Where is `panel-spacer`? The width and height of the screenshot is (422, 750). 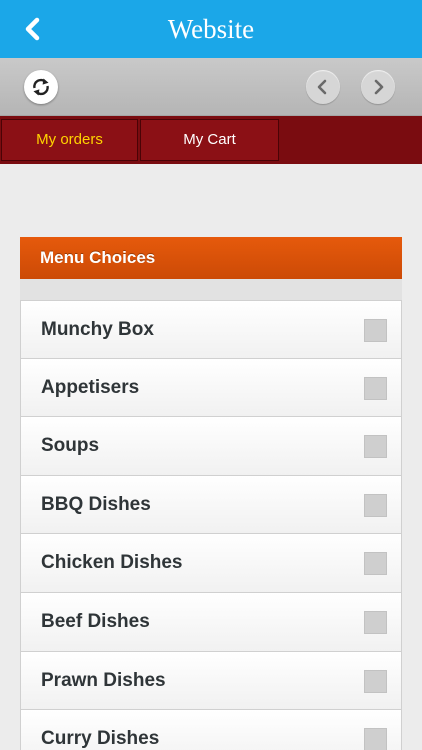 panel-spacer is located at coordinates (211, 289).